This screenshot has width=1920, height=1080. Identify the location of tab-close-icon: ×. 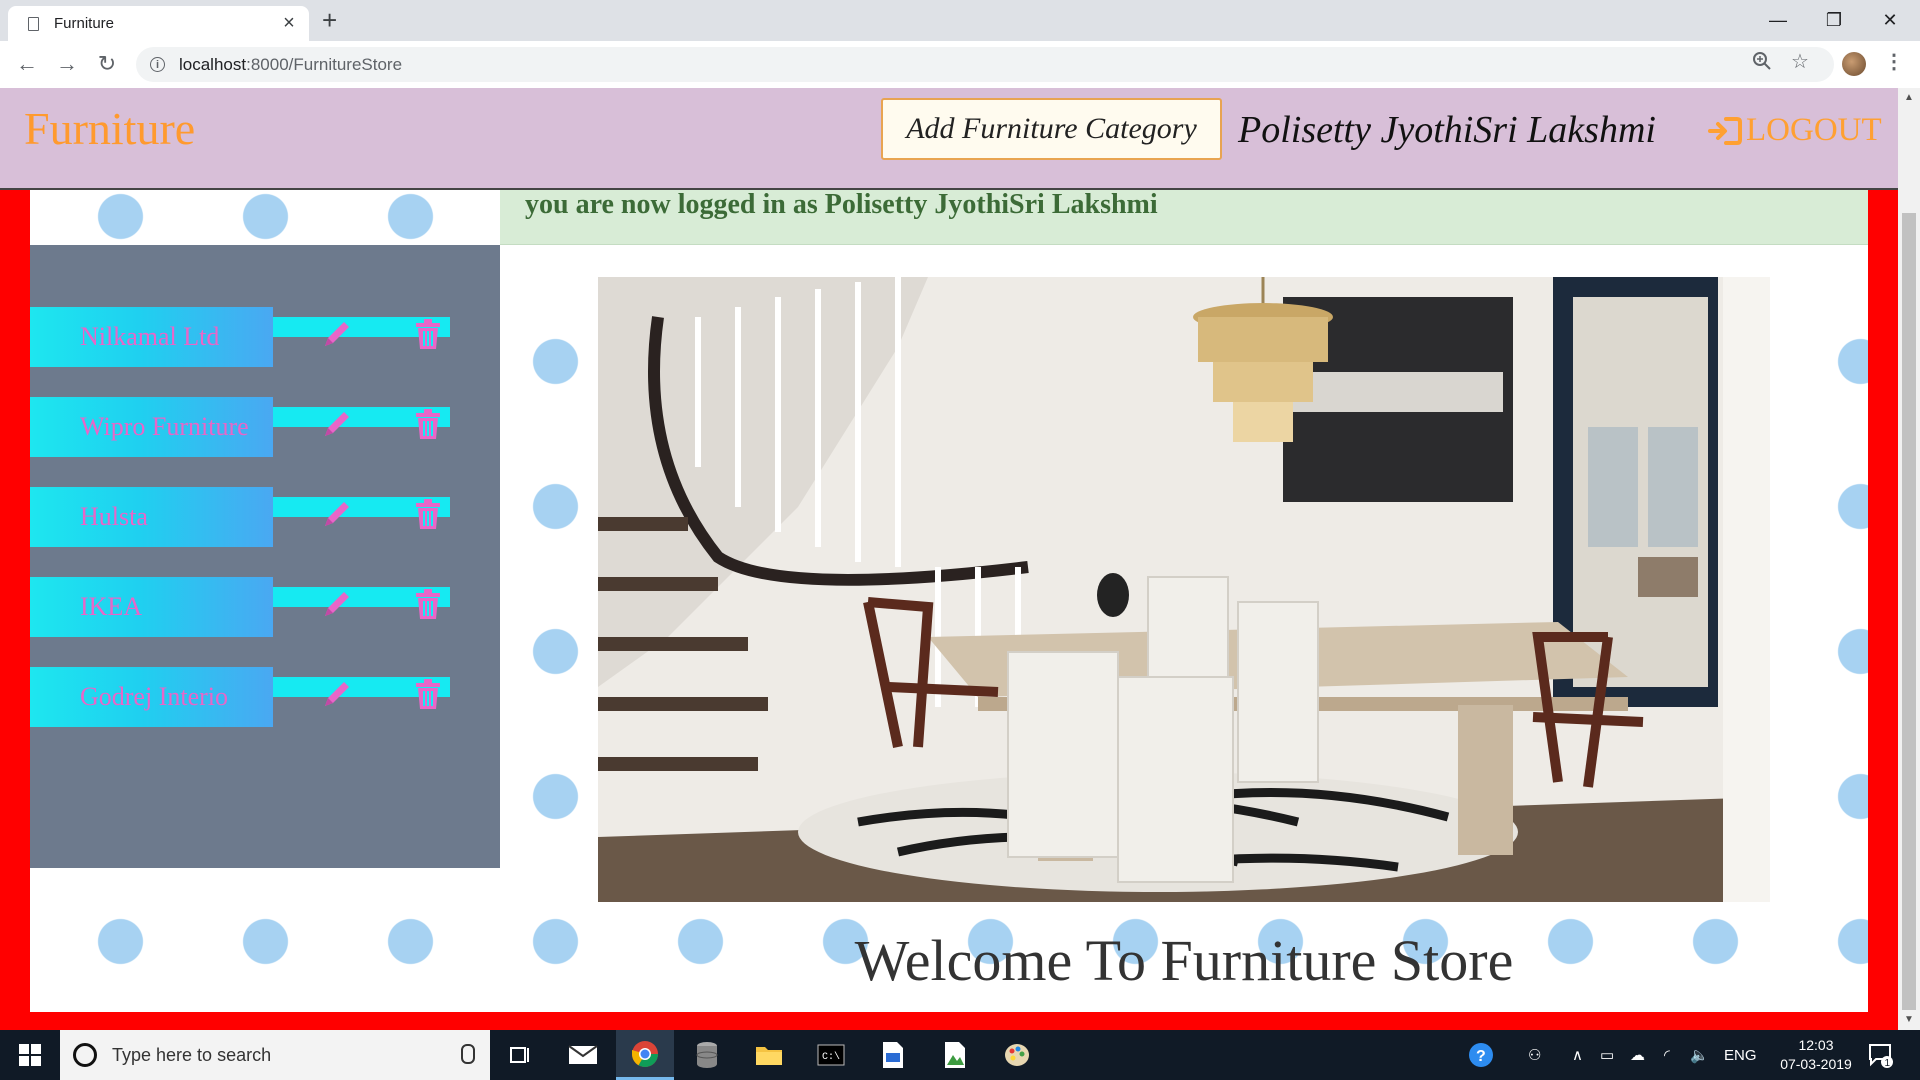
(289, 23).